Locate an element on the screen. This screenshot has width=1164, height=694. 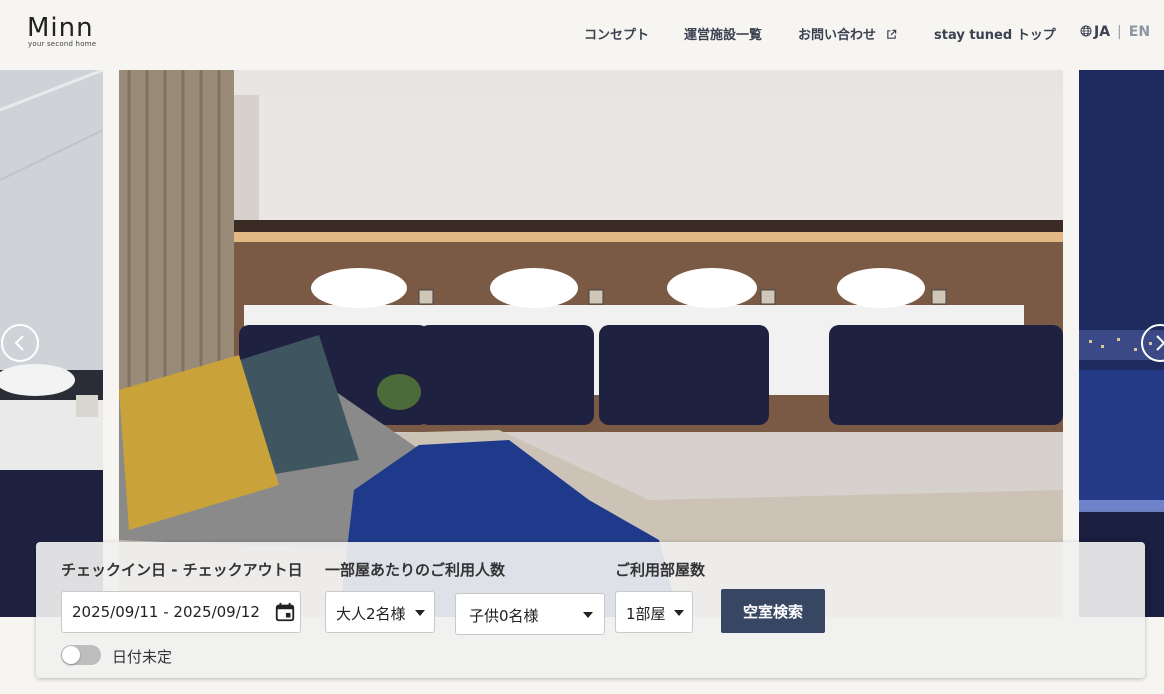
slider-next-button is located at coordinates (1152, 343).